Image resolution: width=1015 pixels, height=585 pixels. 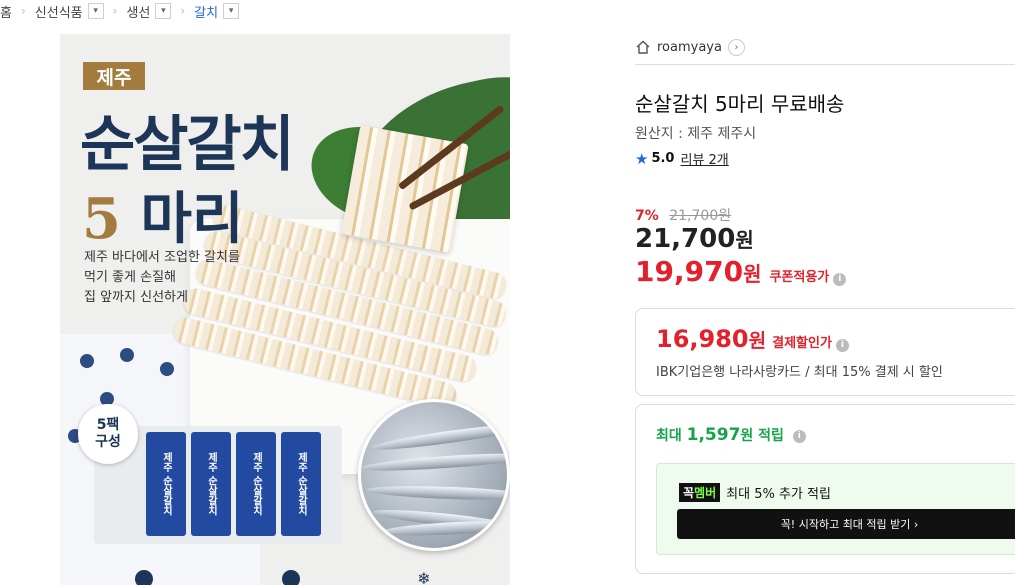 What do you see at coordinates (762, 436) in the screenshot?
I see `points-suffix: 원 적립` at bounding box center [762, 436].